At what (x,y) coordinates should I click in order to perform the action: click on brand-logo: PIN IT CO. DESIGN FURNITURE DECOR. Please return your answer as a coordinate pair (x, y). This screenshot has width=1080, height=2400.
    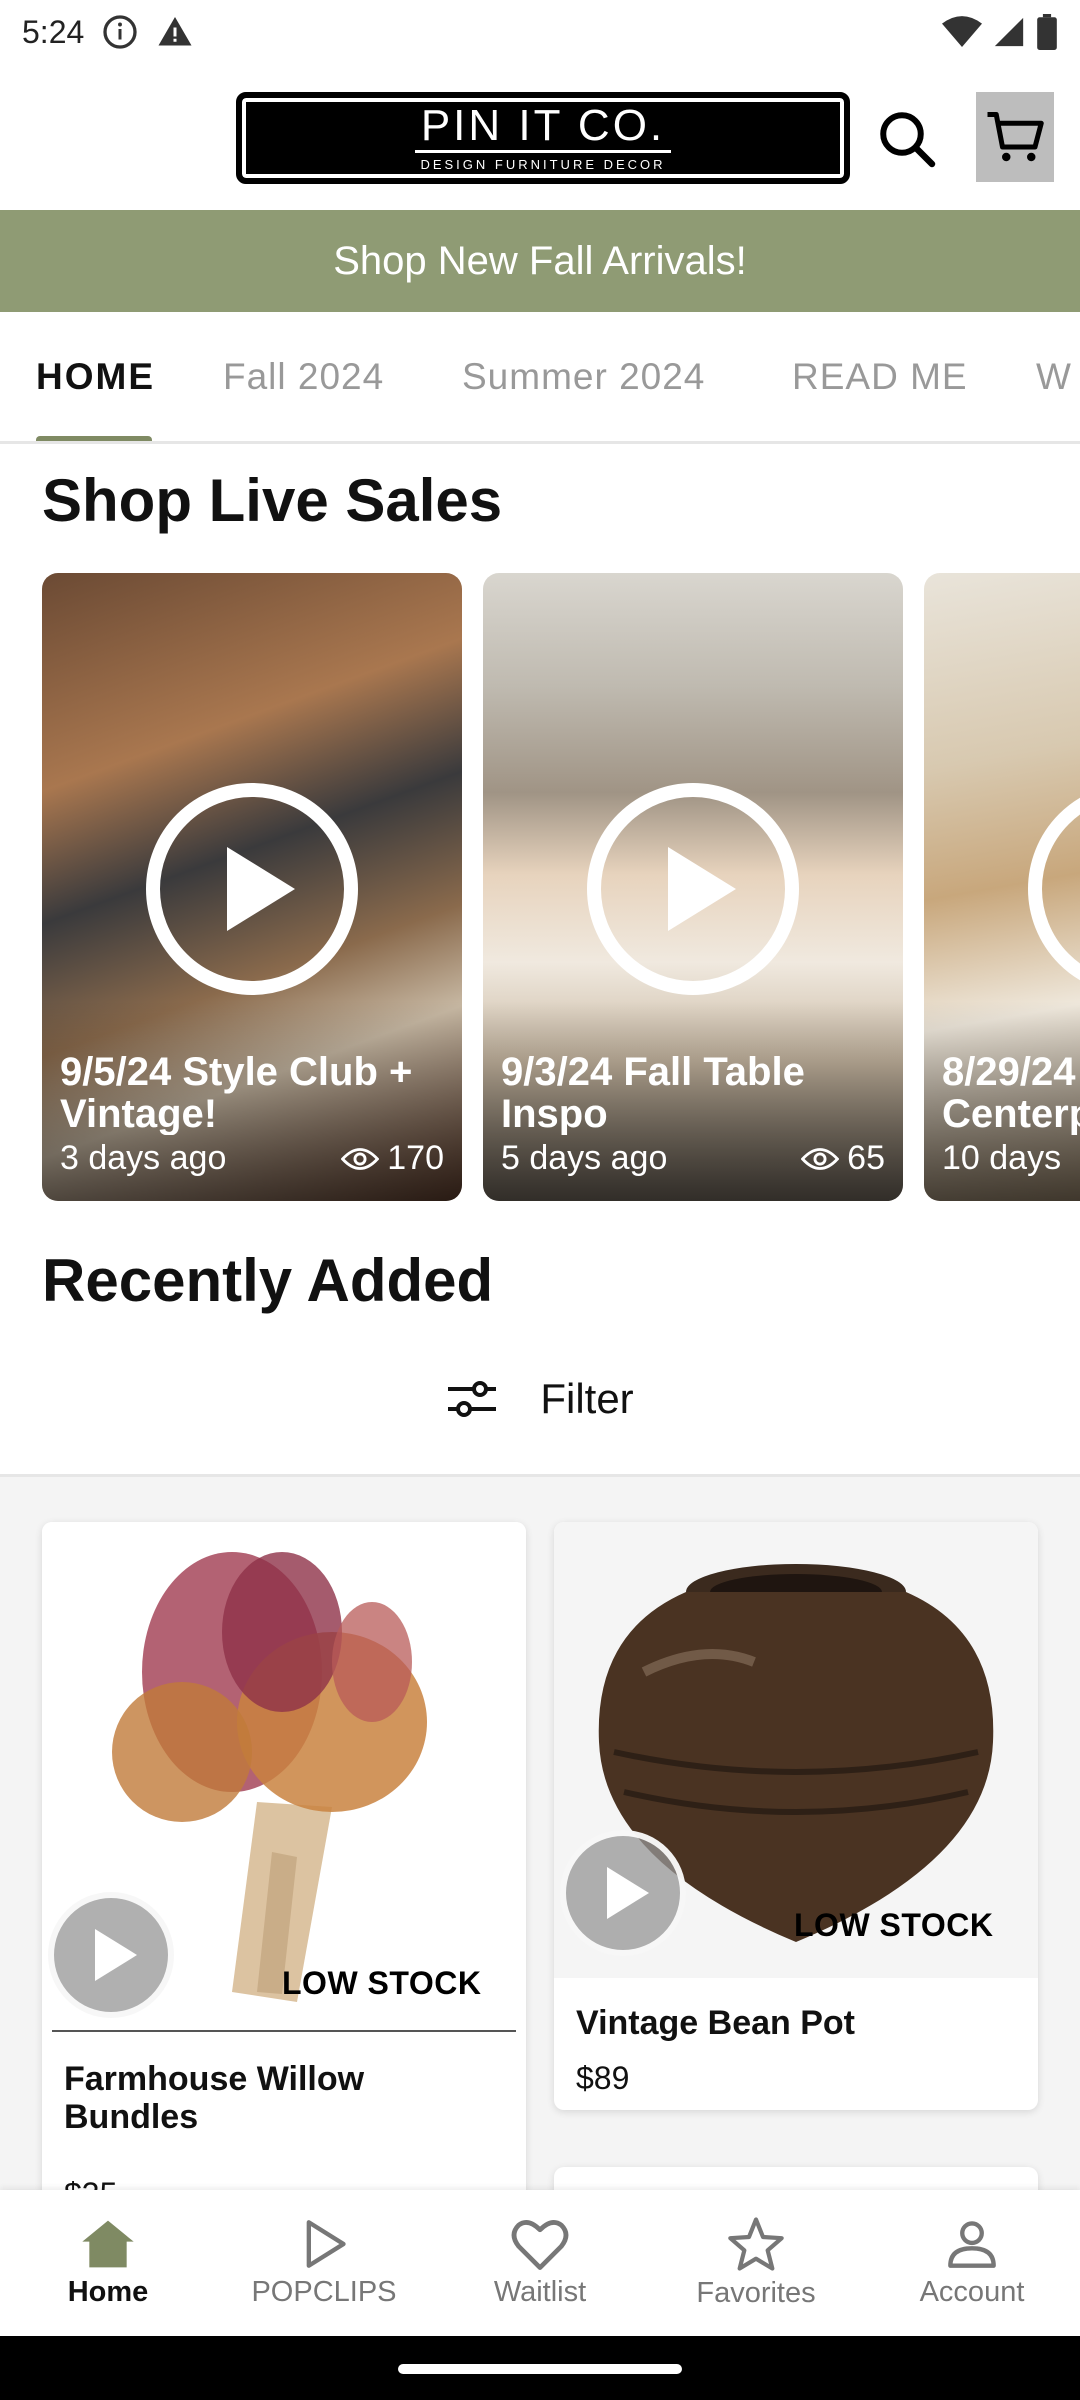
    Looking at the image, I should click on (543, 138).